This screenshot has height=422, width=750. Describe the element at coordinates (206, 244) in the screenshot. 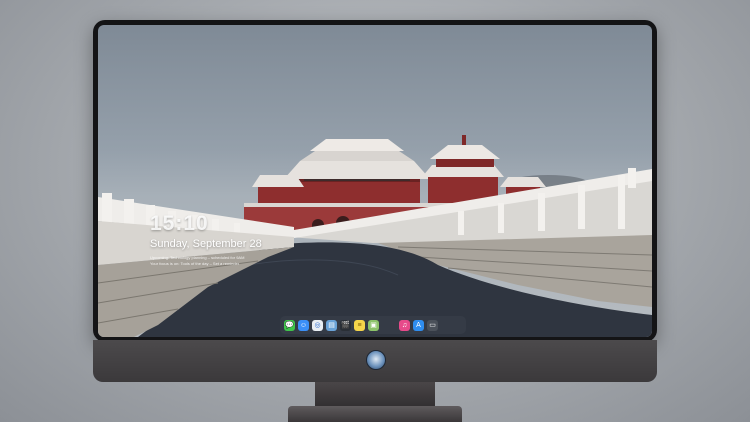

I see `lock-screen-date: Sunday, September 28` at that location.